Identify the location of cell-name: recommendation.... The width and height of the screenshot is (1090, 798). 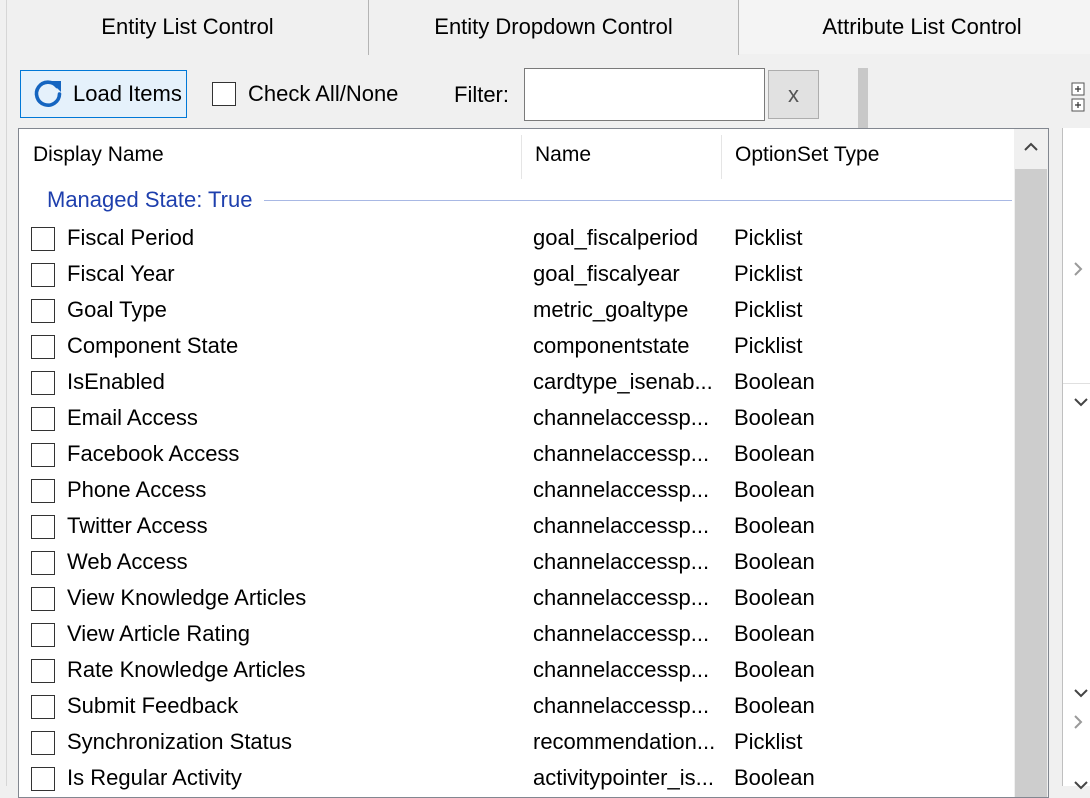
(624, 741).